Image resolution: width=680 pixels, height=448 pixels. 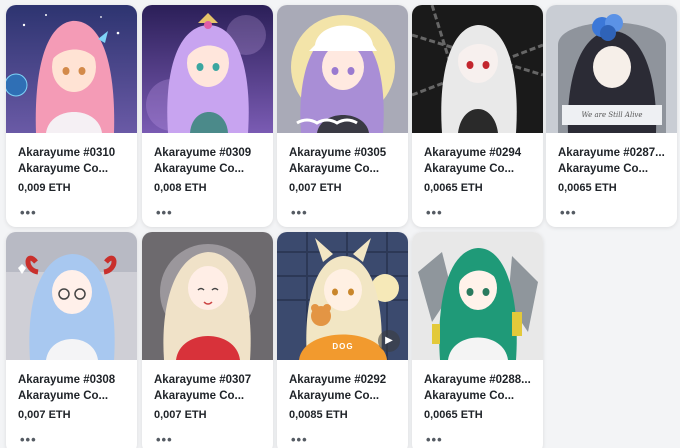 I want to click on artwork-banner-text: We are Still Alive, so click(x=612, y=115).